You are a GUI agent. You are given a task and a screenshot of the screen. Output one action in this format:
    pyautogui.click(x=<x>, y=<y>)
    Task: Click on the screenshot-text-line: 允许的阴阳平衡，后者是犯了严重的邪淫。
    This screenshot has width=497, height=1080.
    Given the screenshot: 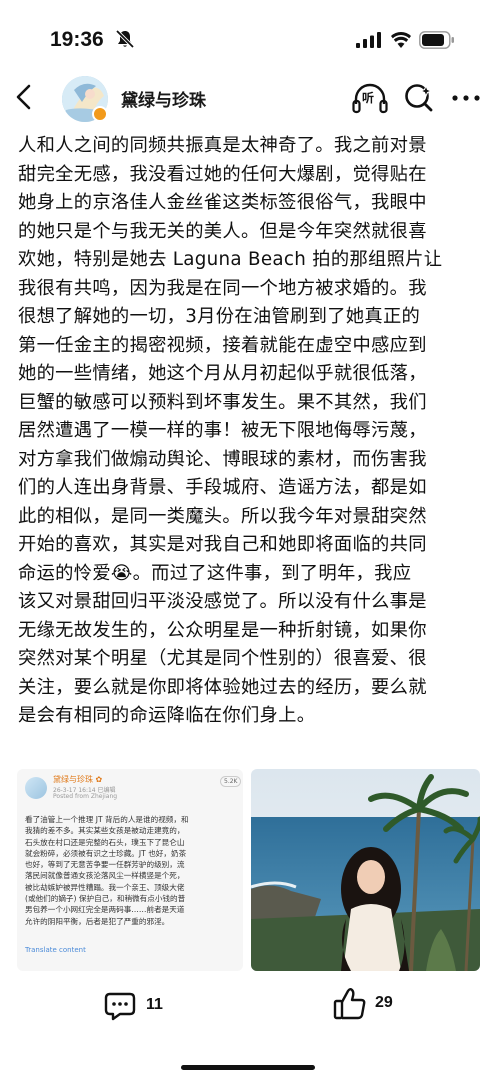 What is the action you would take?
    pyautogui.click(x=97, y=921)
    